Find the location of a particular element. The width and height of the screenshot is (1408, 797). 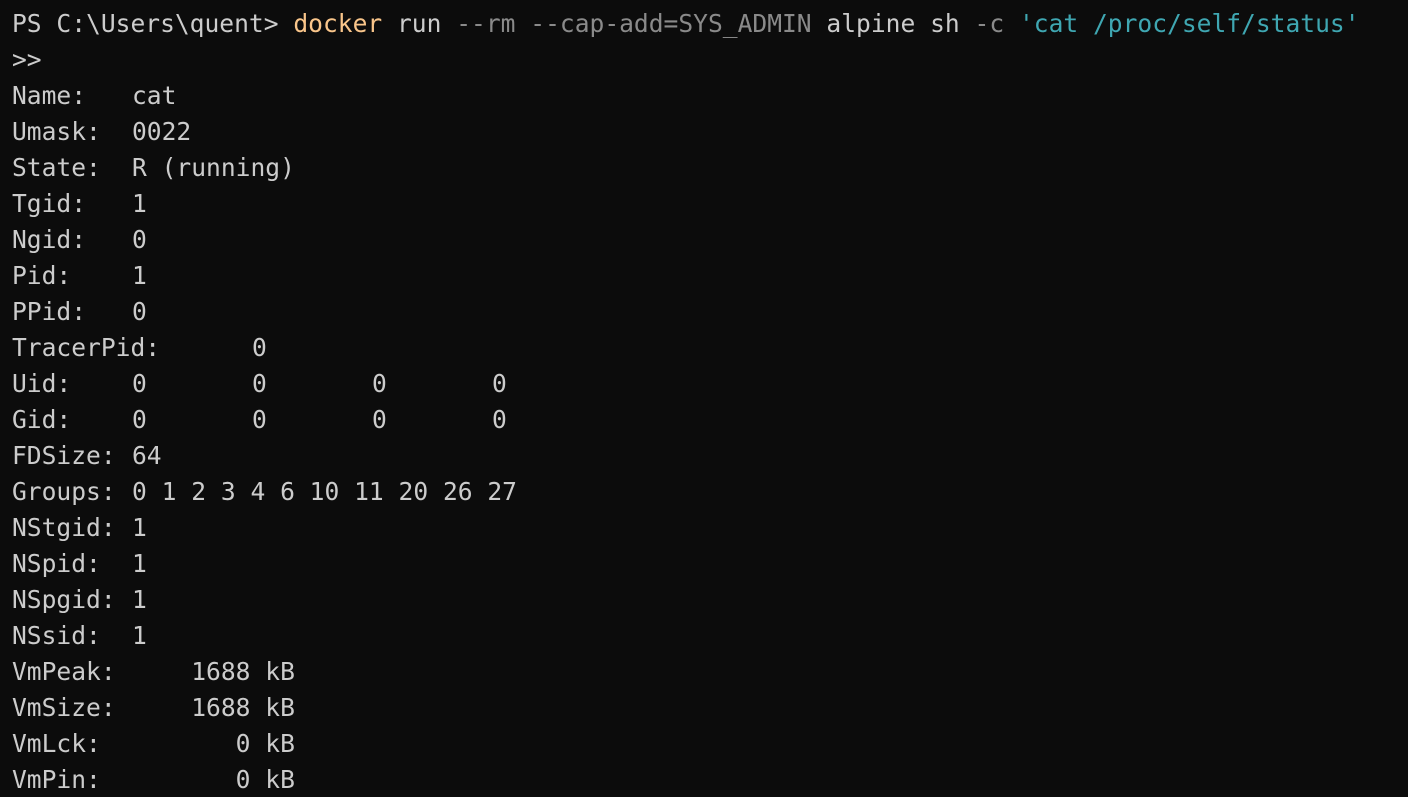

status-key: VmSize: is located at coordinates (64, 707).